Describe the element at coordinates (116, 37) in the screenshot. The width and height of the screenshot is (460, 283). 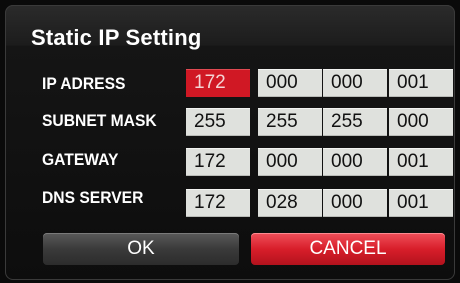
I see `dialog-title: Static IP Setting` at that location.